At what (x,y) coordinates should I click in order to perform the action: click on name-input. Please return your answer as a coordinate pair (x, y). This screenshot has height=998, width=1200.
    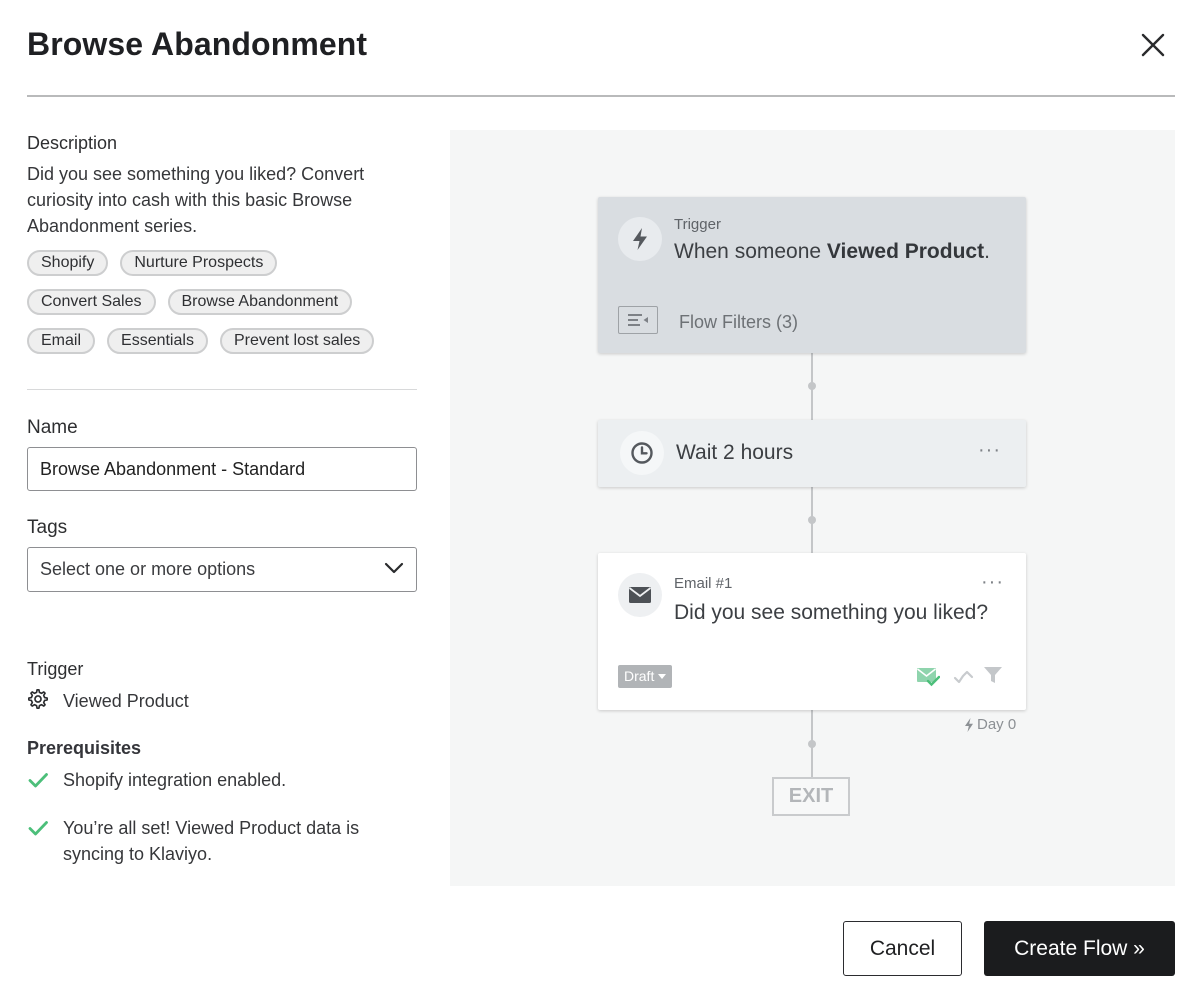
    Looking at the image, I should click on (222, 469).